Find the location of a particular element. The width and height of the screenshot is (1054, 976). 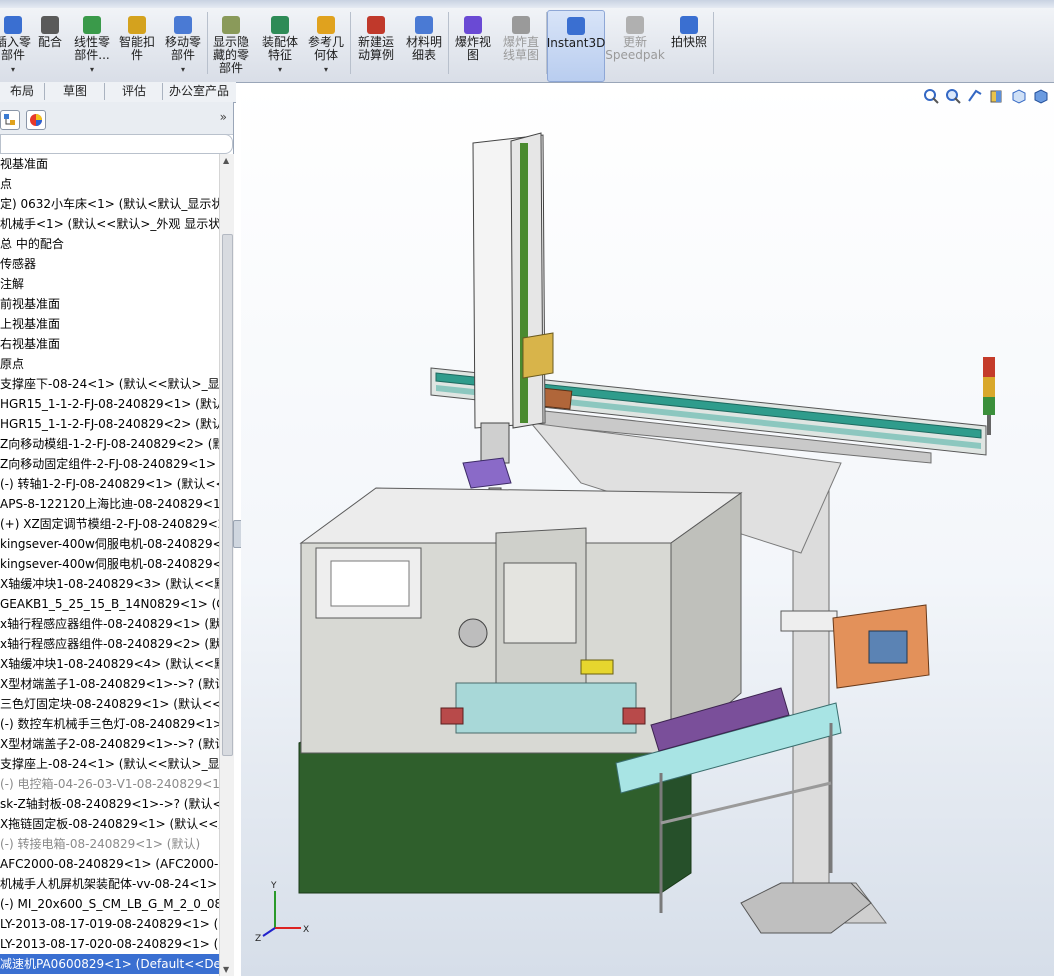

smart-label: 智能扣 件 is located at coordinates (136, 48).